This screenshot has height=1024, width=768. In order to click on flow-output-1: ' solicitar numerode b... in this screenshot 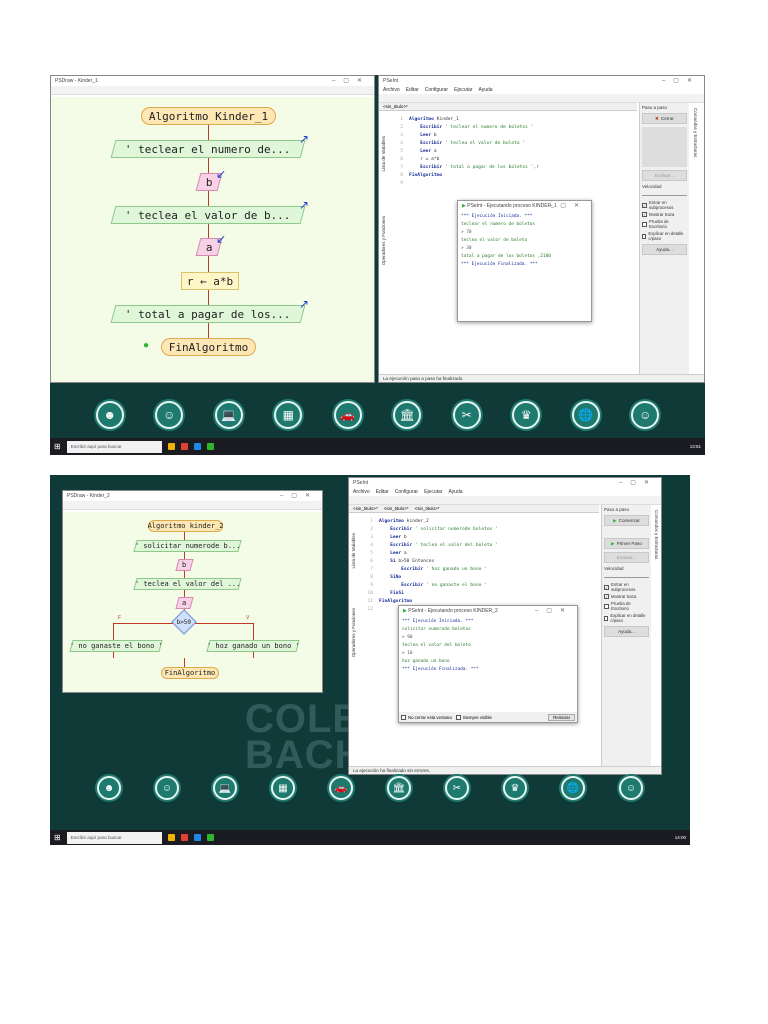, I will do `click(187, 546)`.